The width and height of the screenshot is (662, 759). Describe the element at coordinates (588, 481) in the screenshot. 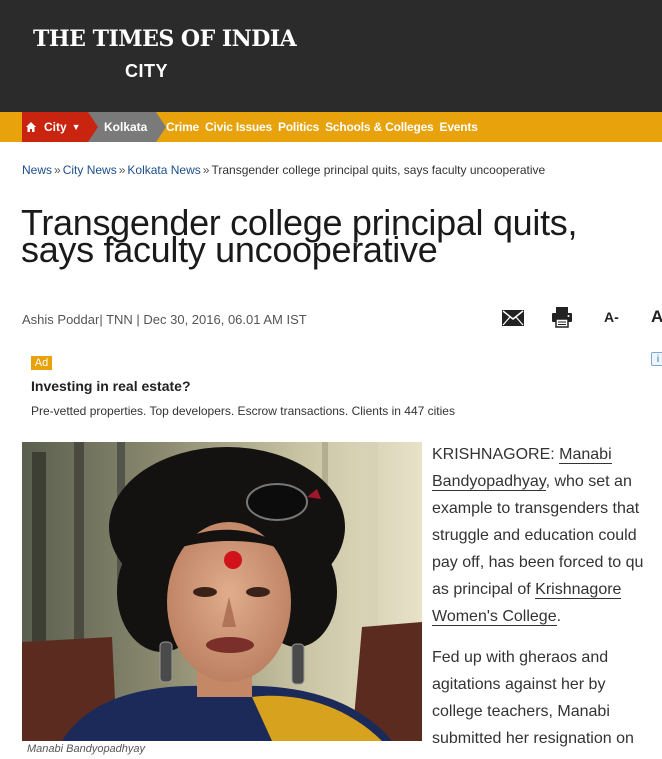

I see `body-text-segment: , who set an` at that location.